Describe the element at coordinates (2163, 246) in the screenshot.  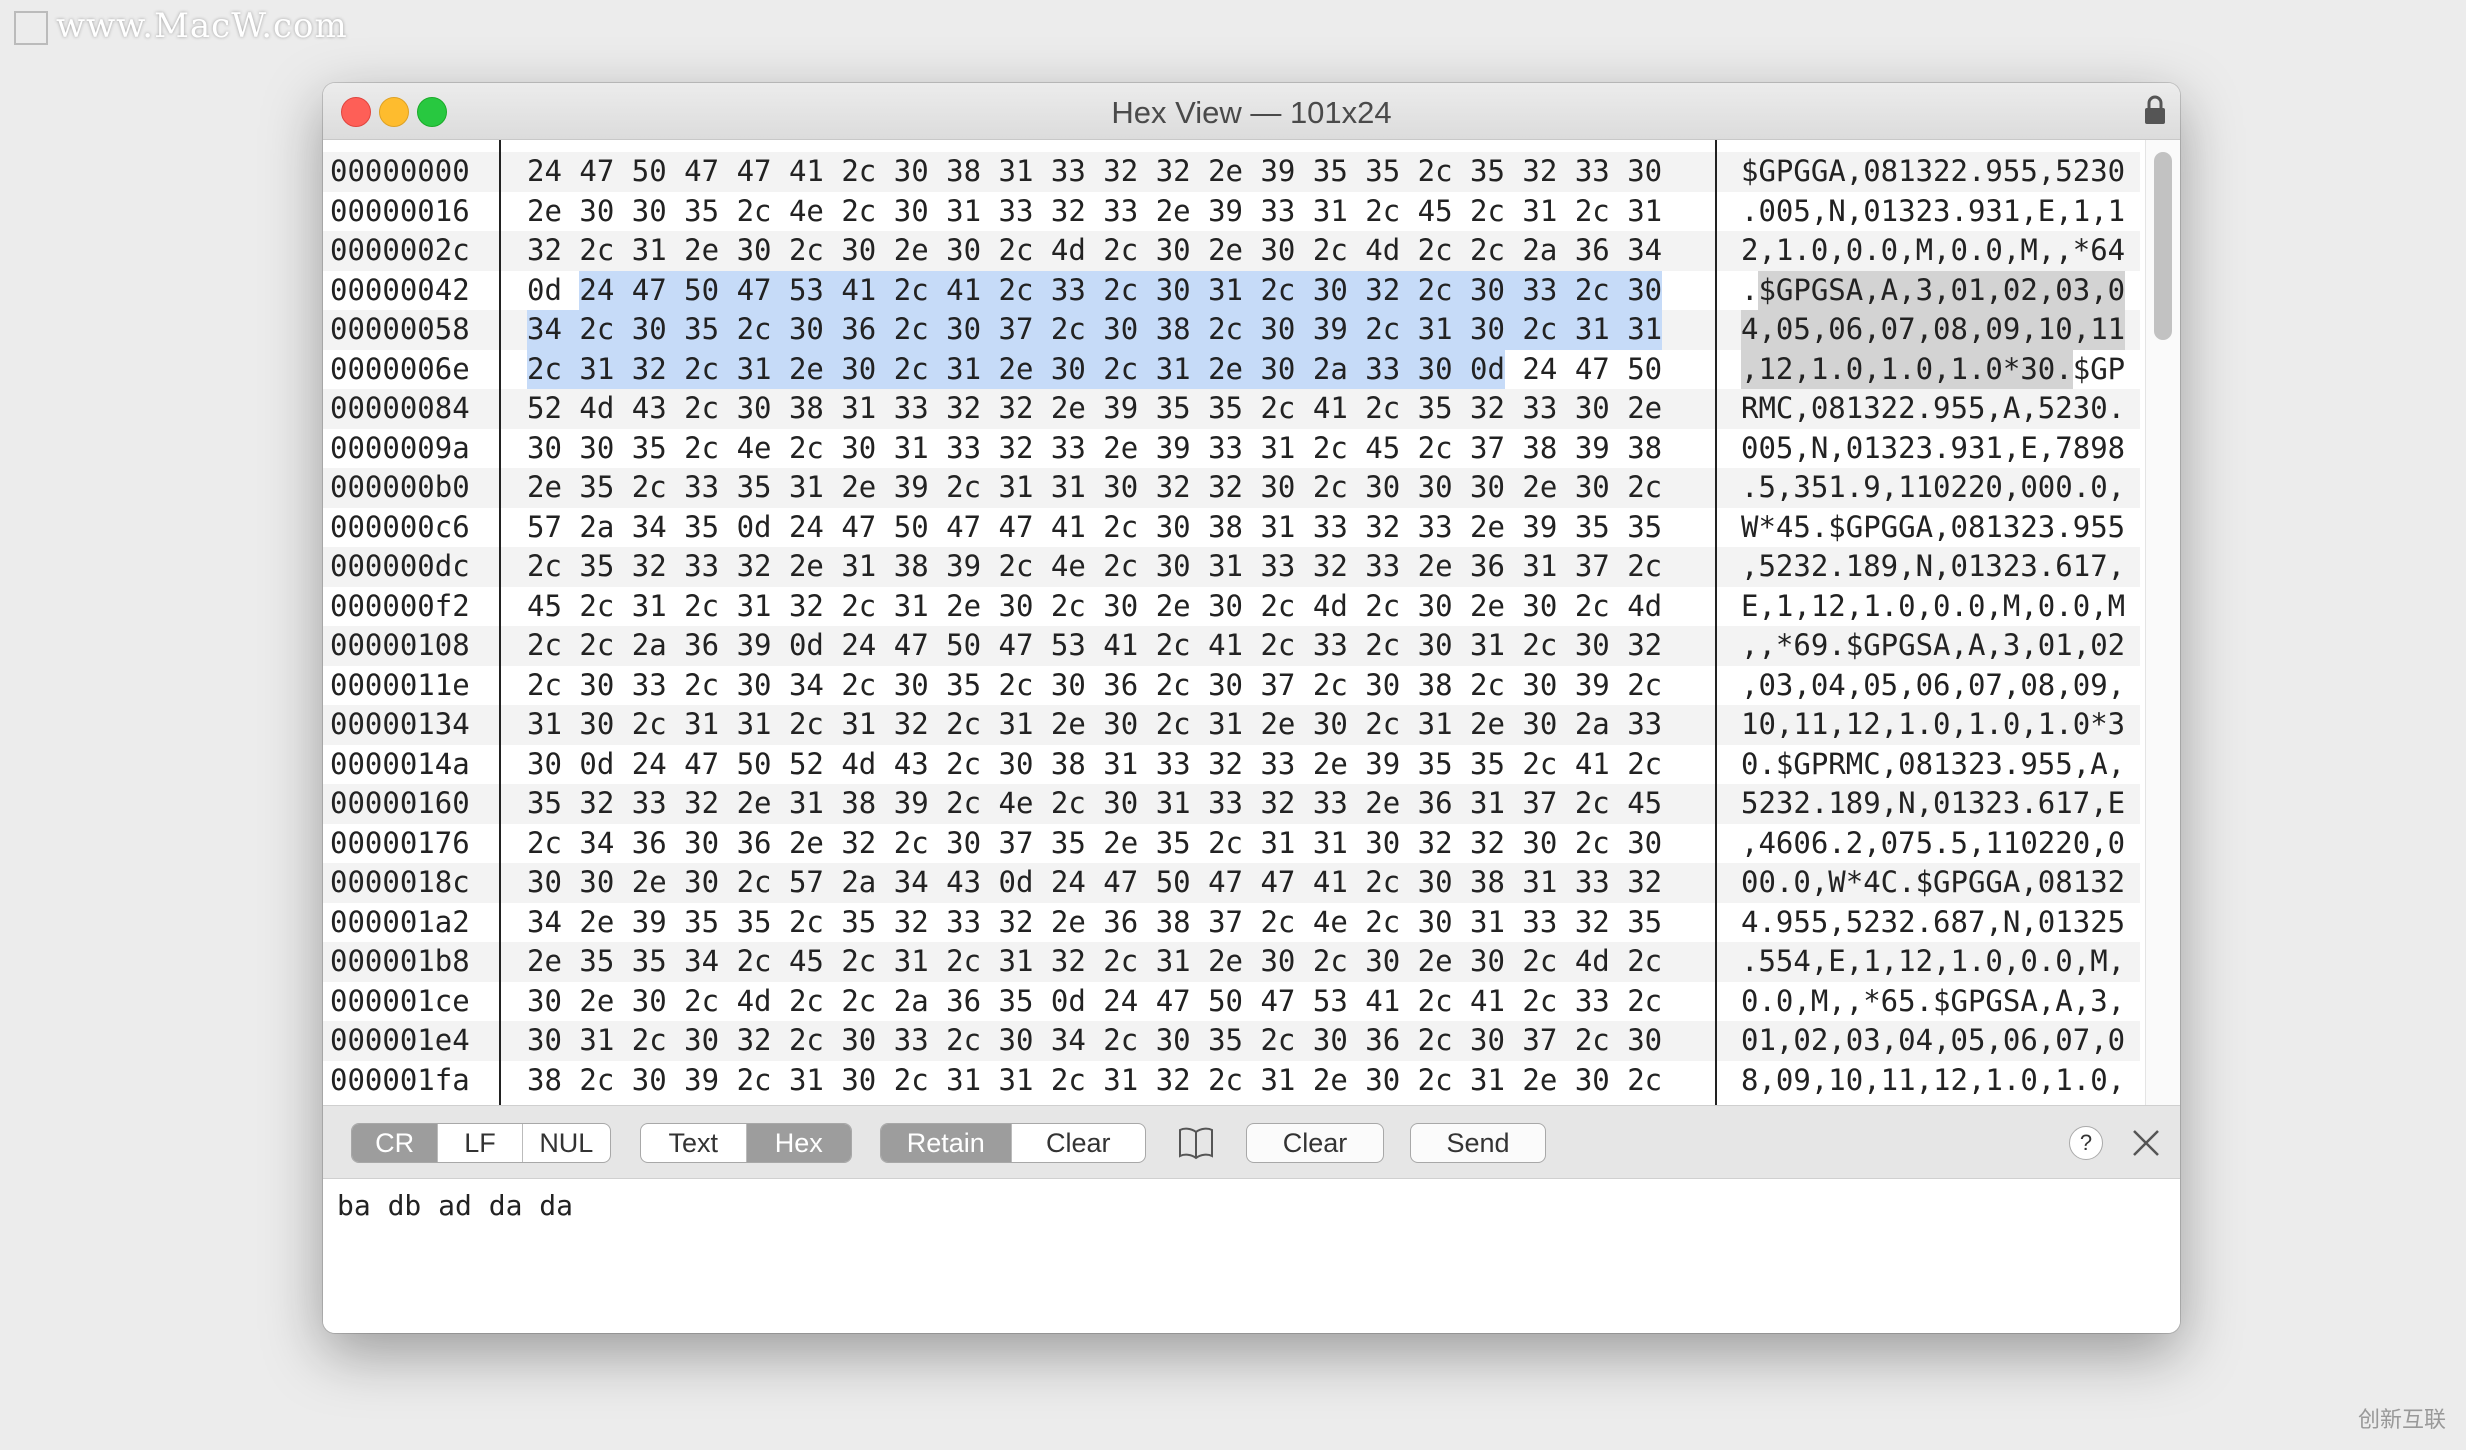
I see `scrollbar-thumb` at that location.